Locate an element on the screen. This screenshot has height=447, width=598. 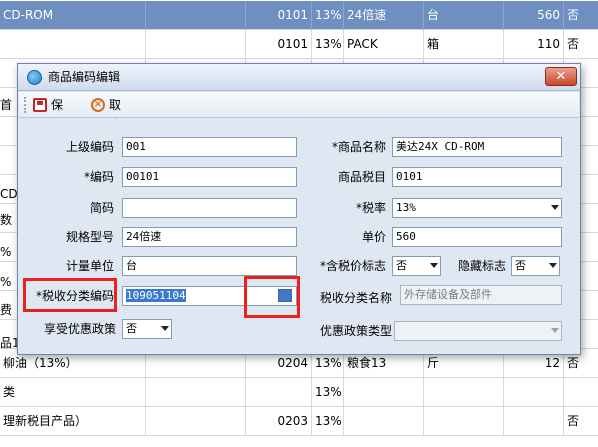
tax-class-name-field: 外存储设备及部件 is located at coordinates (481, 295).